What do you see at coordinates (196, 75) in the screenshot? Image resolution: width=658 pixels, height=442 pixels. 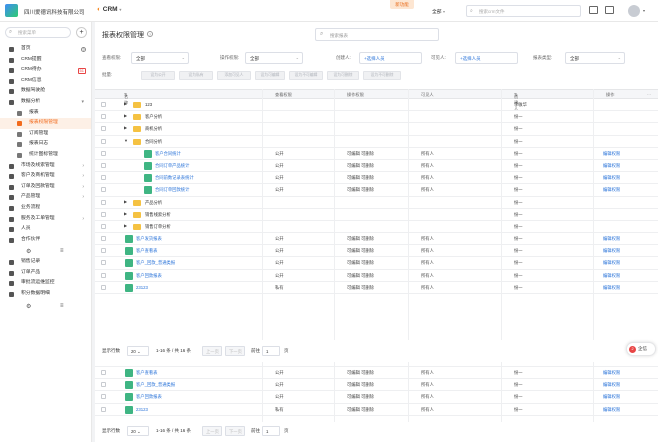 I see `batch-action-button: 设为私有` at bounding box center [196, 75].